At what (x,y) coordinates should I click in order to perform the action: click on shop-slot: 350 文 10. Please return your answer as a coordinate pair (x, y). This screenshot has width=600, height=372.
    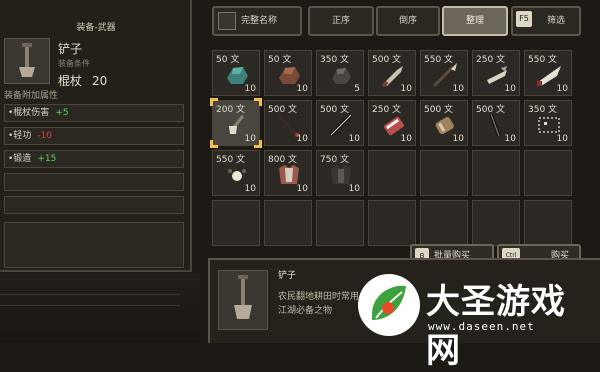
    Looking at the image, I should click on (548, 123).